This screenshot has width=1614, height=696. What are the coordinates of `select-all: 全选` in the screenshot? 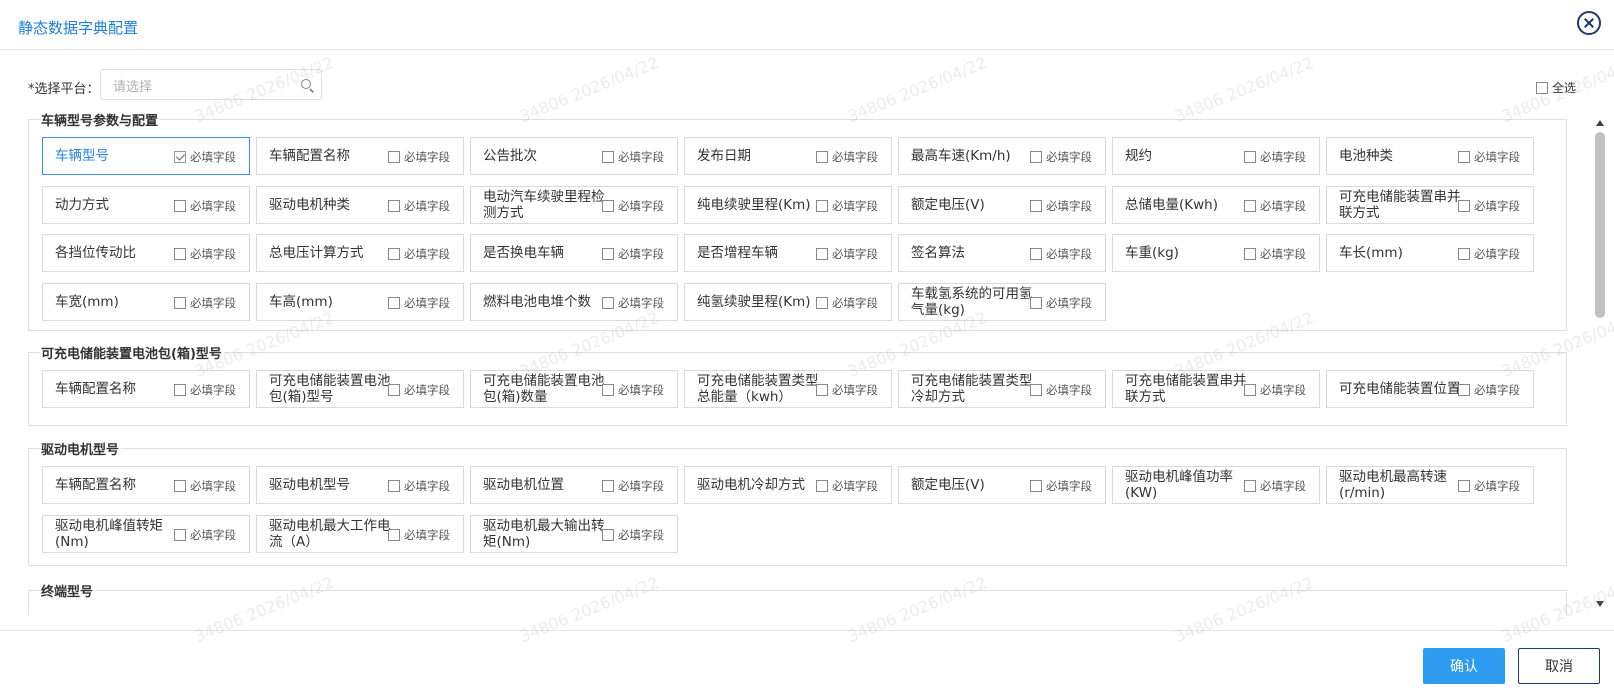 It's located at (1556, 87).